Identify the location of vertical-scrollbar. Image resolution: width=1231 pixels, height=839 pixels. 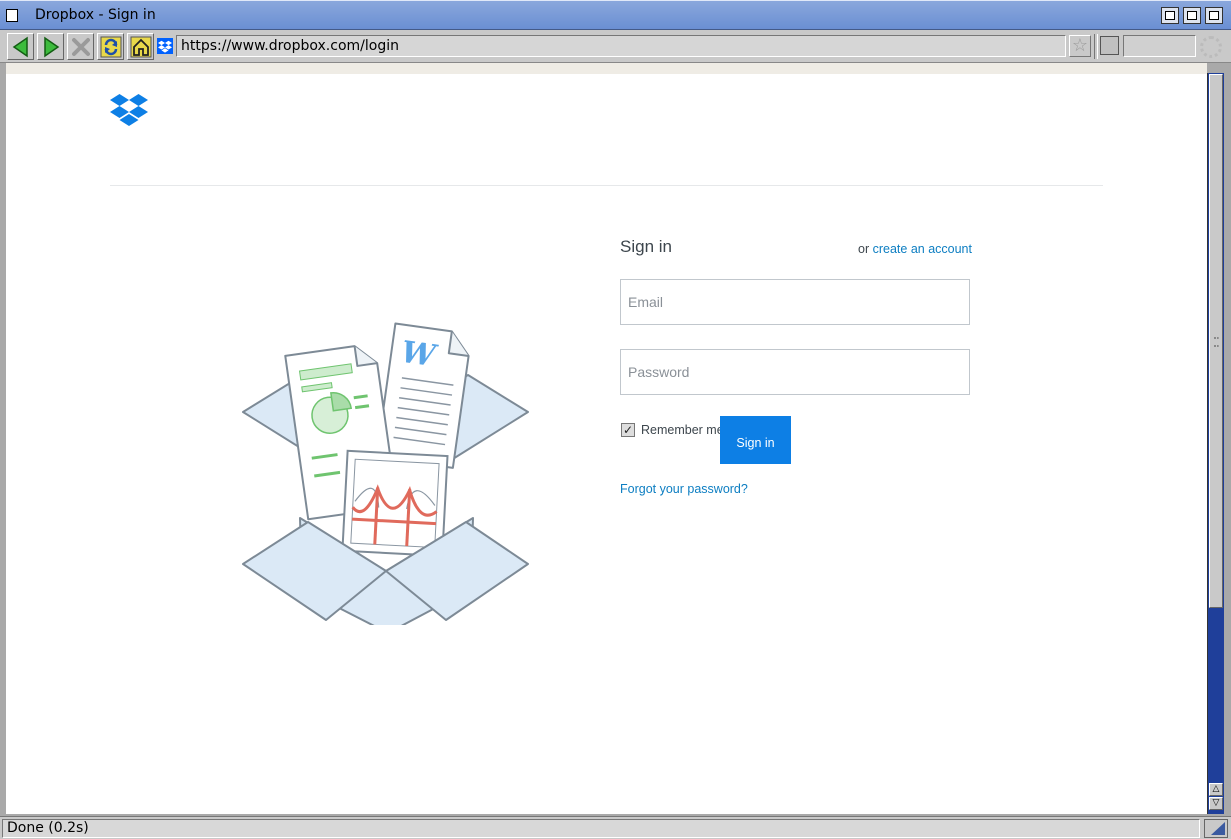
(1215, 443).